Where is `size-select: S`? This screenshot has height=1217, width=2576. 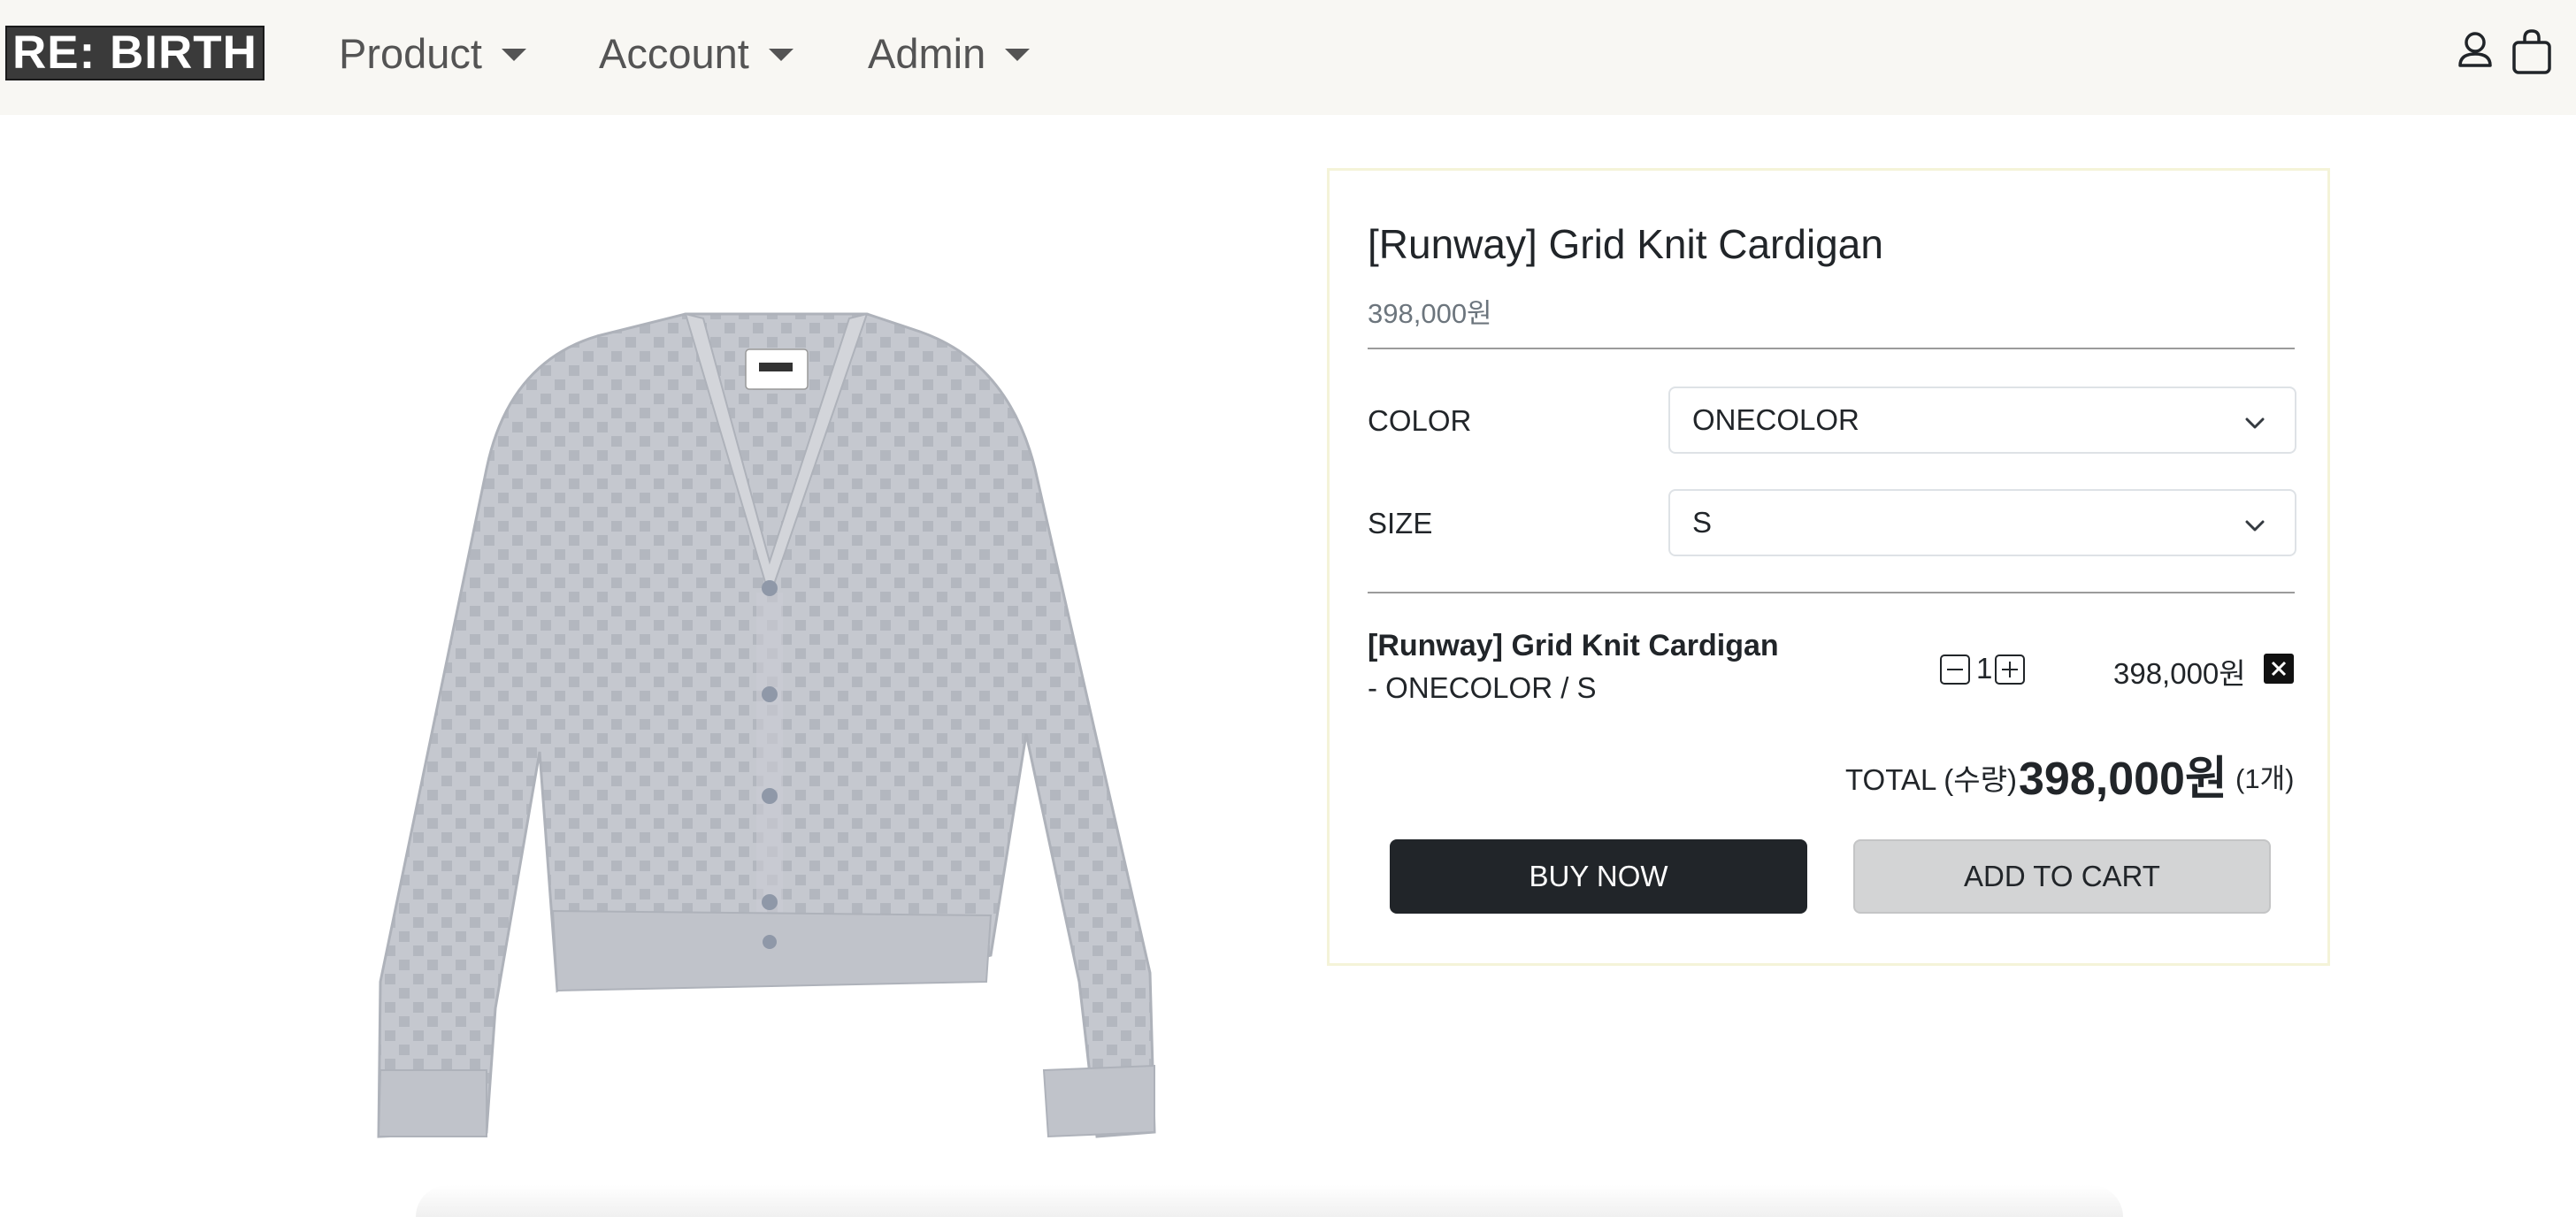 size-select: S is located at coordinates (1982, 522).